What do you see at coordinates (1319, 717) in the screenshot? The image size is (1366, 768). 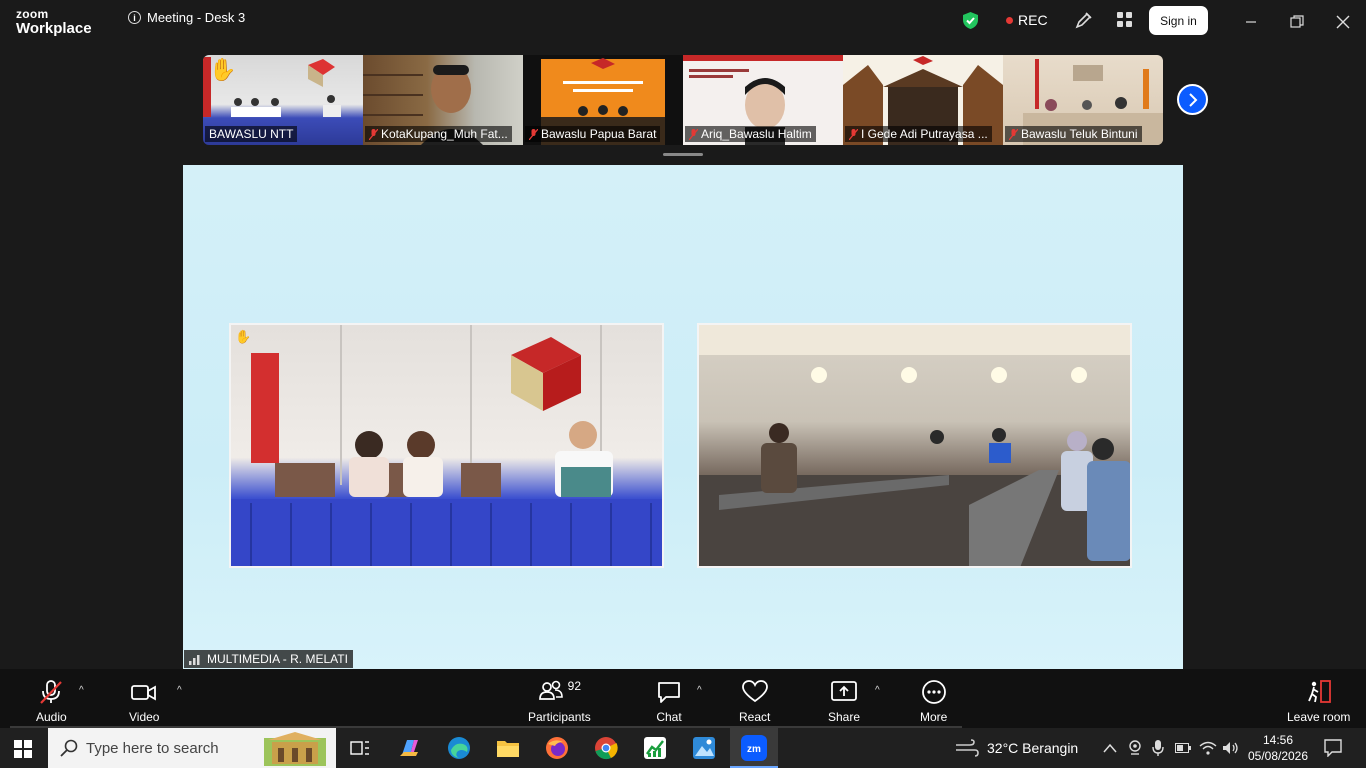 I see `leave-label: Leave room` at bounding box center [1319, 717].